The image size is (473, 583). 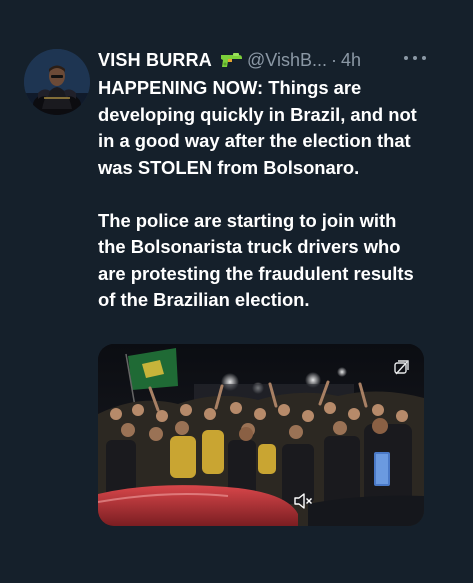 I want to click on avatar, so click(x=57, y=82).